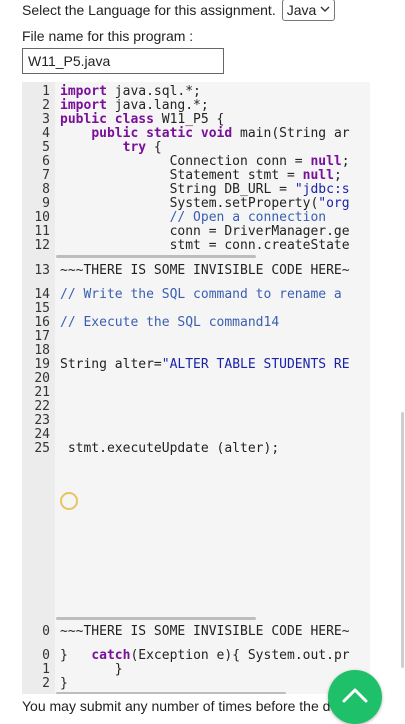 This screenshot has height=724, width=405. What do you see at coordinates (196, 684) in the screenshot?
I see `code-line: 2}` at bounding box center [196, 684].